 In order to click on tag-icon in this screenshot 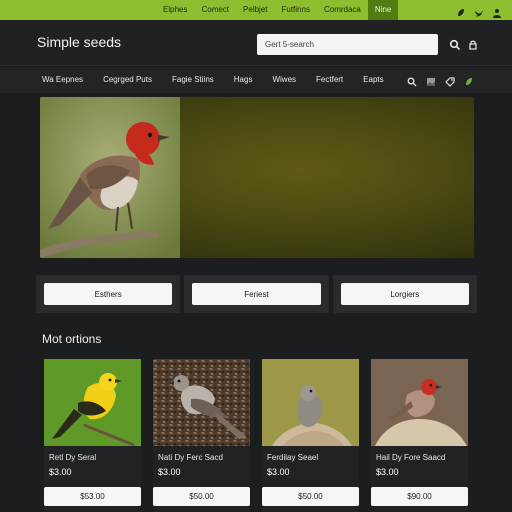, I will do `click(450, 80)`.